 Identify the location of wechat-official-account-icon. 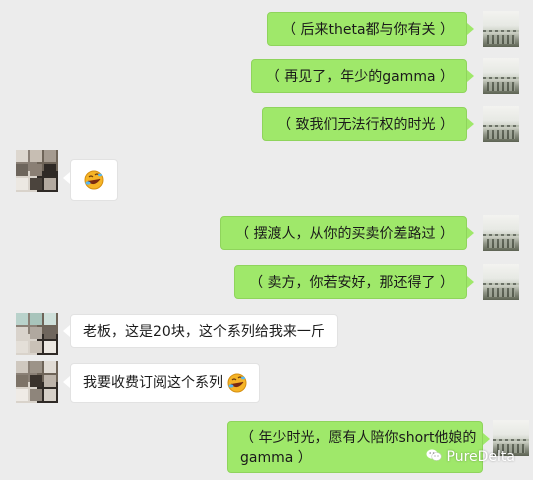
(434, 457).